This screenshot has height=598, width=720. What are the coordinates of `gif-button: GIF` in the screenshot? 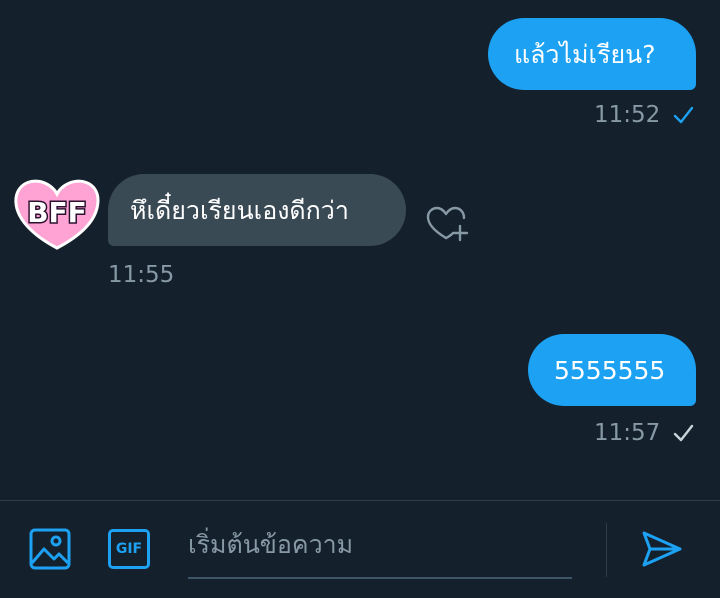 It's located at (129, 549).